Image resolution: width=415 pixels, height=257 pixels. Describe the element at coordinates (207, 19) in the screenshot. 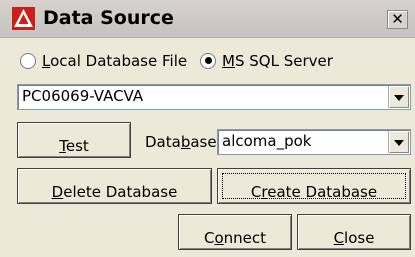

I see `title-bar: Data Source ✕` at that location.